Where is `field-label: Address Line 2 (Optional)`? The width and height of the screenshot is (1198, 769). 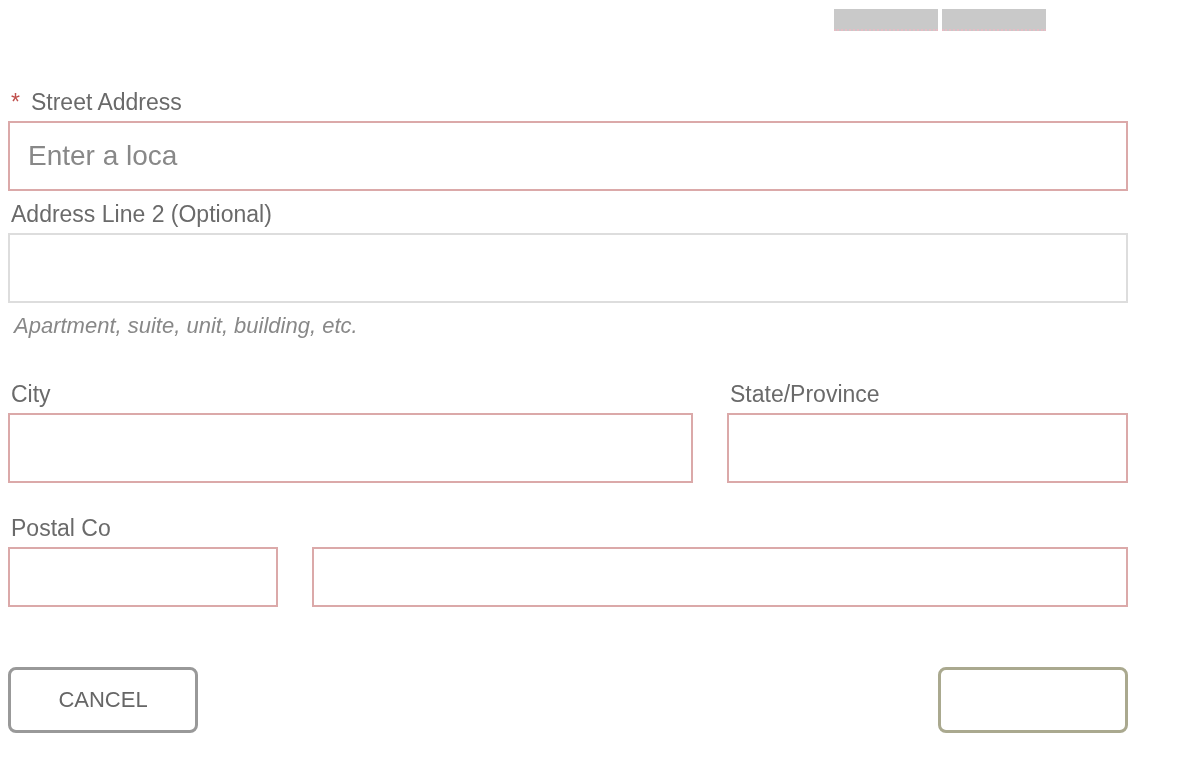 field-label: Address Line 2 (Optional) is located at coordinates (141, 214).